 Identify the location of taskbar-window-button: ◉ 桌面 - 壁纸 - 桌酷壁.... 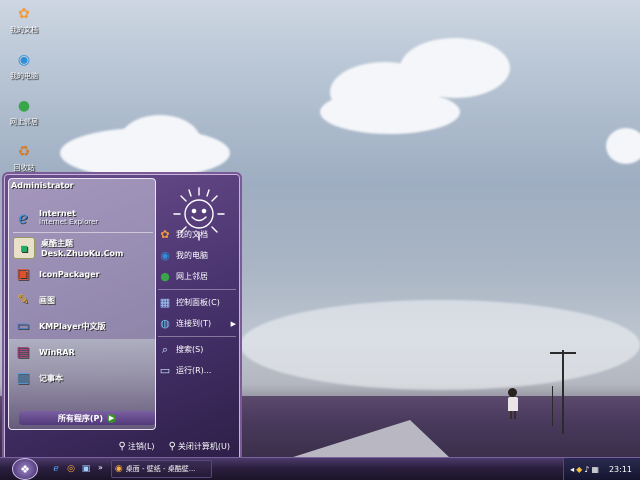
(161, 469).